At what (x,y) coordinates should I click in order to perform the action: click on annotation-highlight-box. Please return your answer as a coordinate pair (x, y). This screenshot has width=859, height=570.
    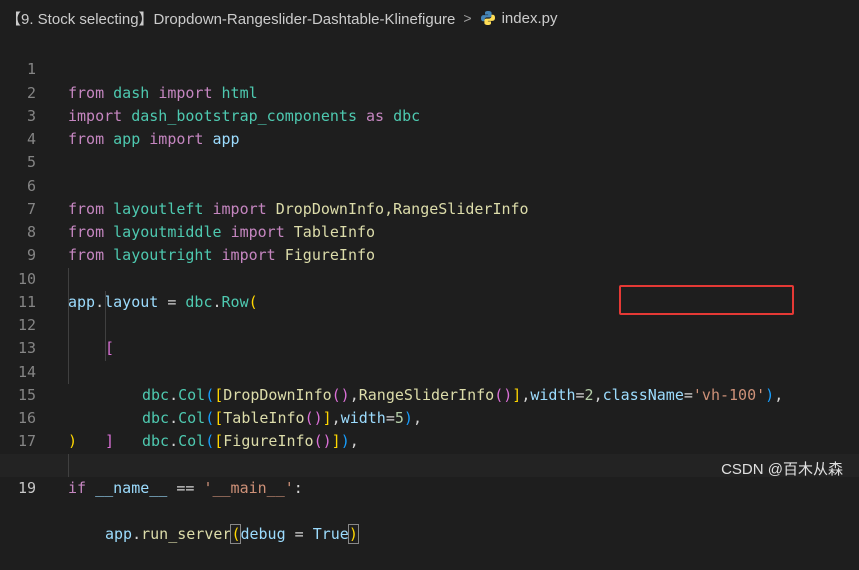
    Looking at the image, I should click on (706, 300).